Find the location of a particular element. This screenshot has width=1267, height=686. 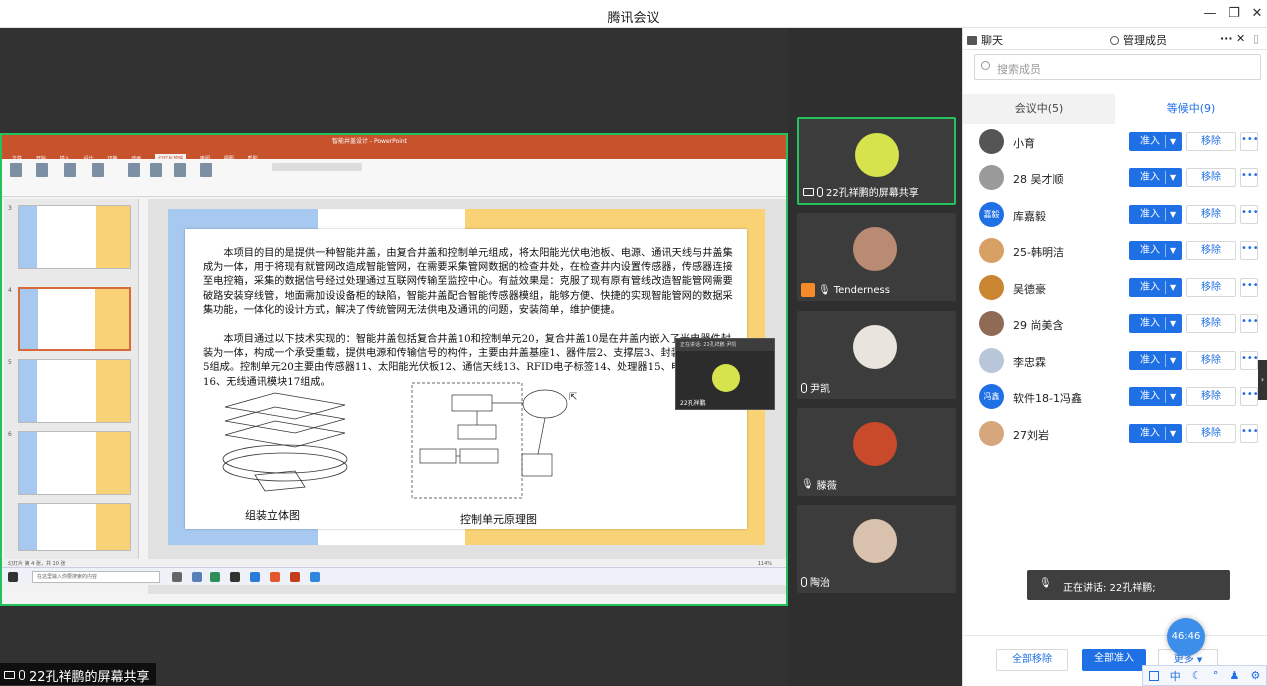

participant-name: 滕薇 is located at coordinates (826, 486).